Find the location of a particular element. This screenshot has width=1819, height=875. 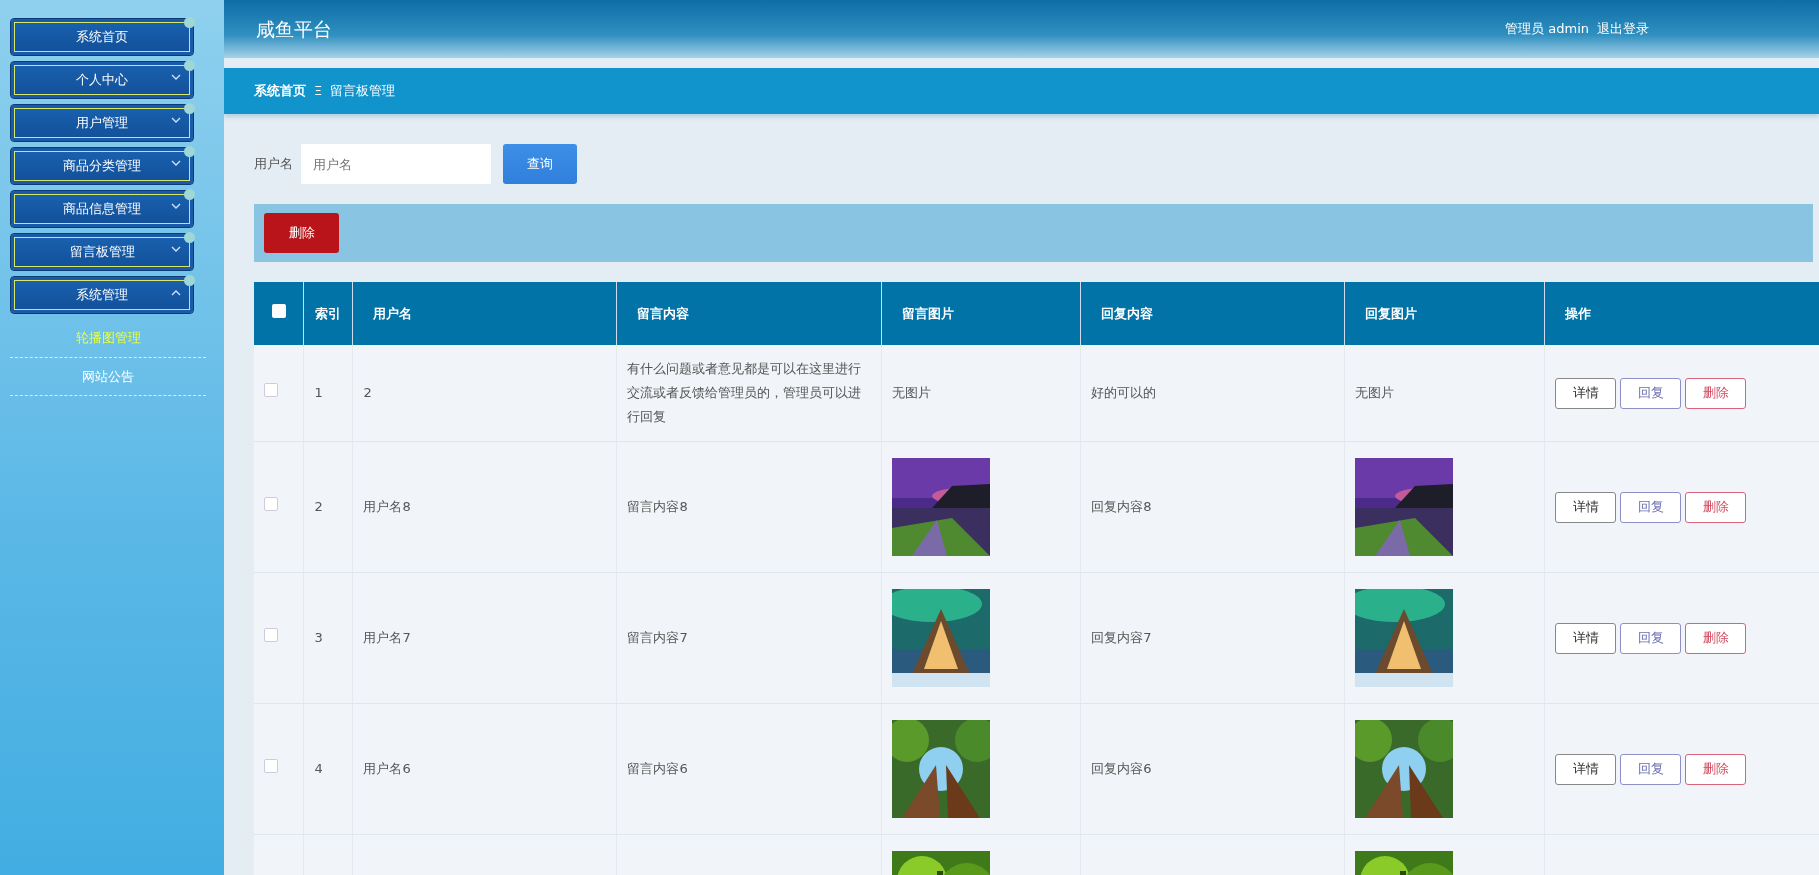

breadcrumb-separator: Ξ is located at coordinates (318, 91).